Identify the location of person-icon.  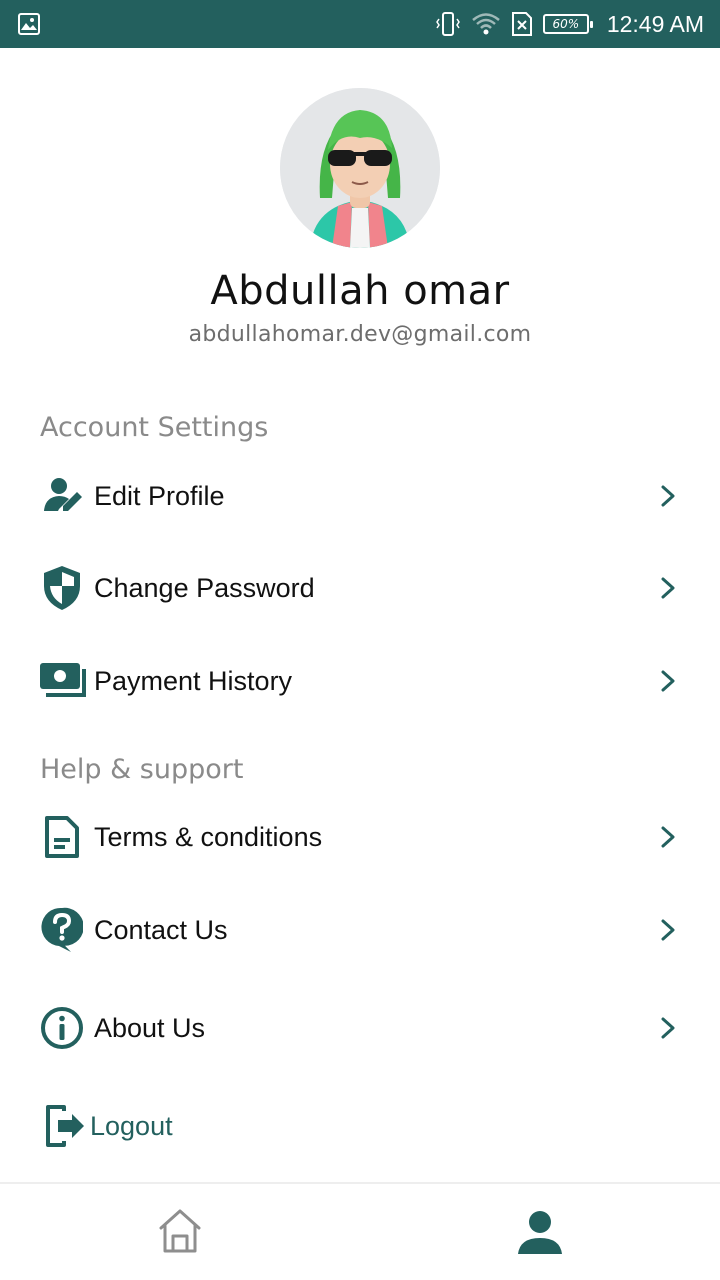
(540, 1233).